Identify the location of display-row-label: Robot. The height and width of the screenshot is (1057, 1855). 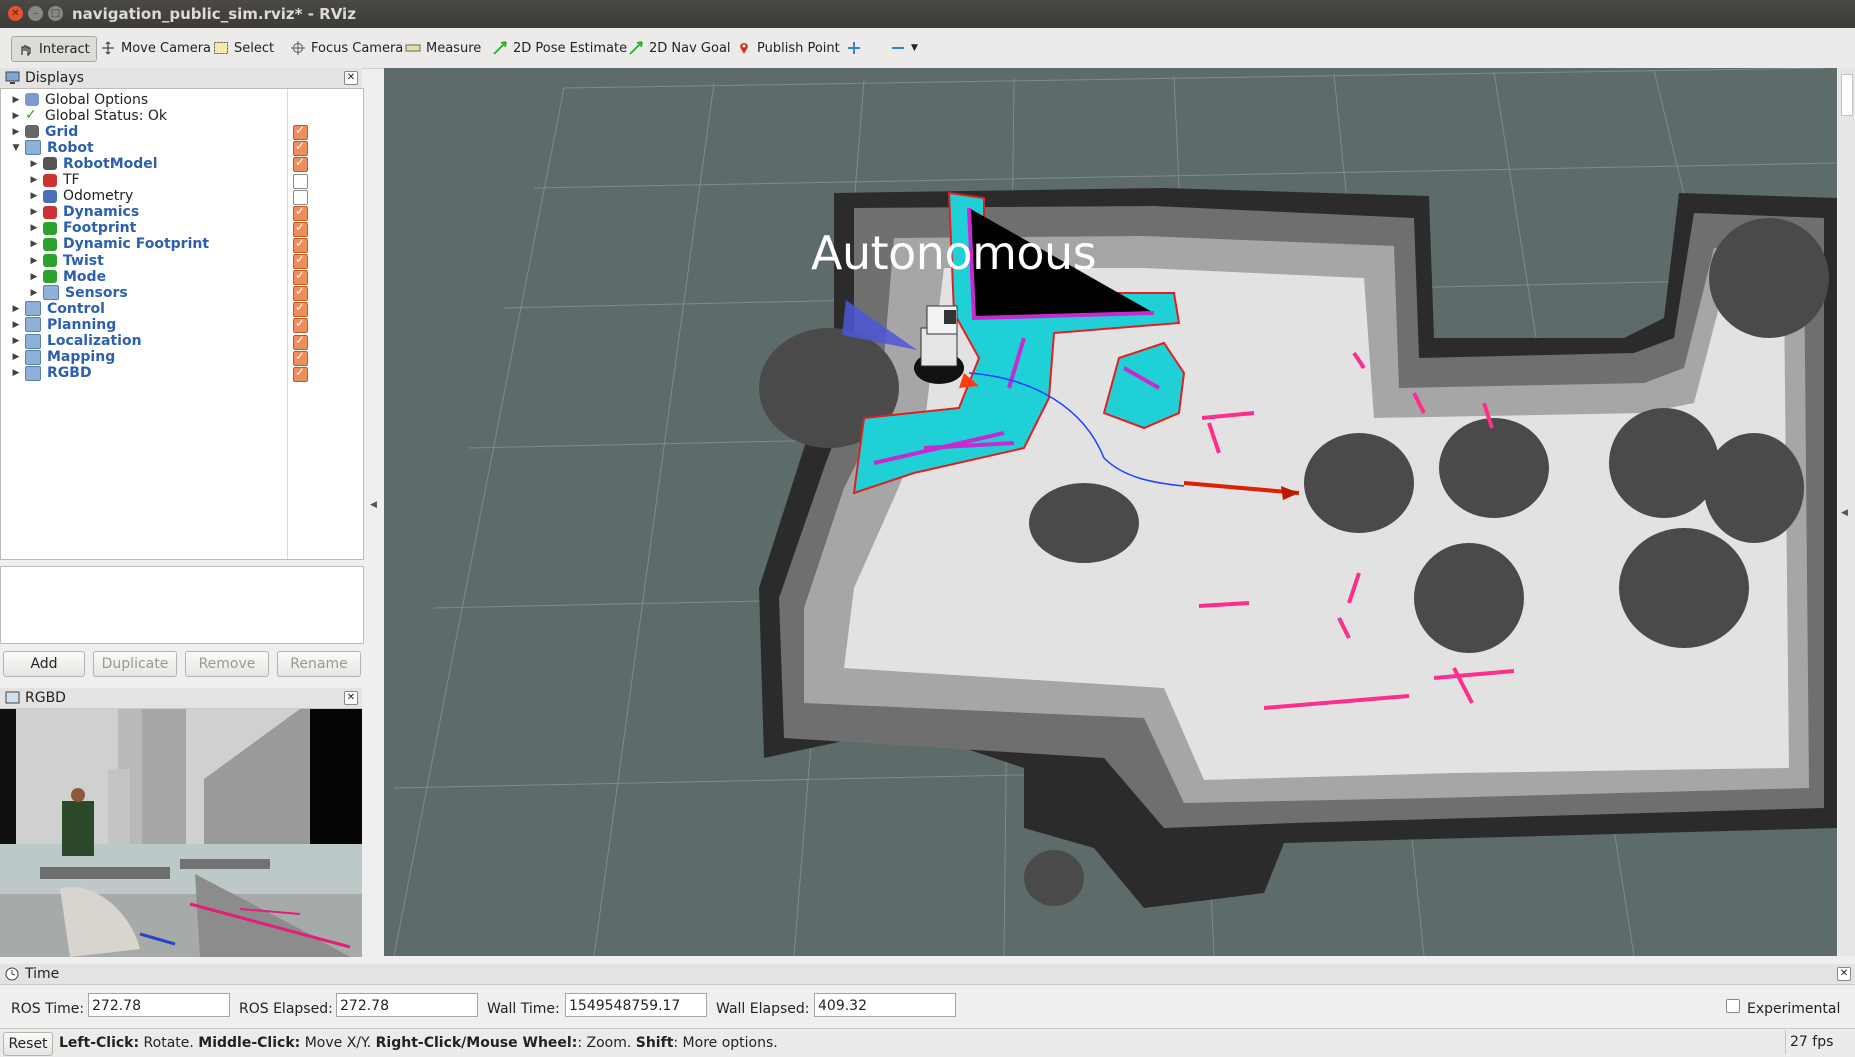
(70, 147).